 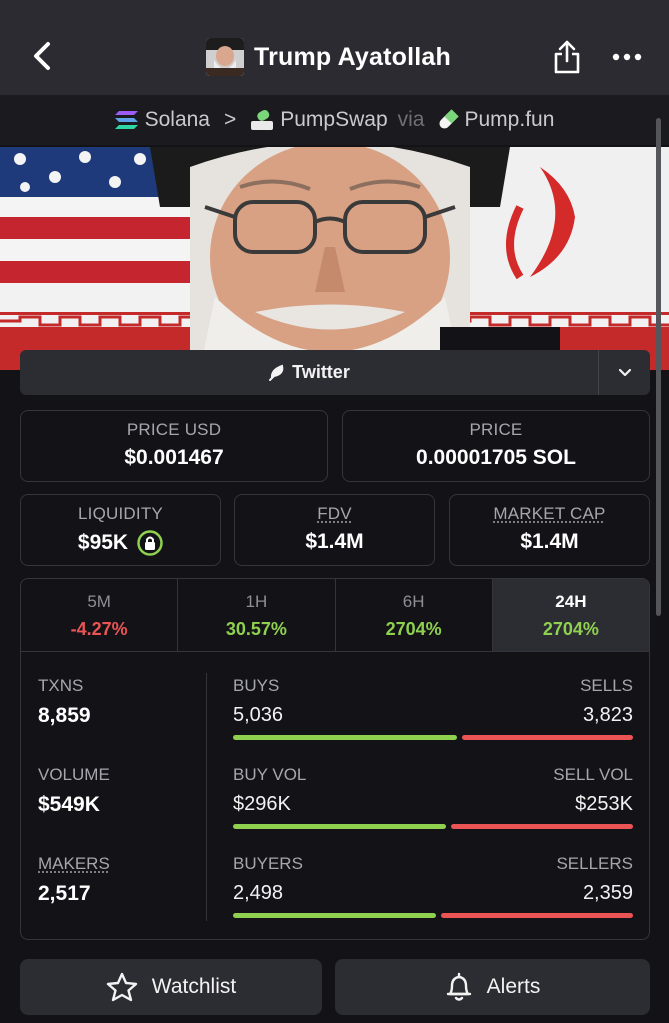 What do you see at coordinates (64, 715) in the screenshot?
I see `txns-value: 8,859` at bounding box center [64, 715].